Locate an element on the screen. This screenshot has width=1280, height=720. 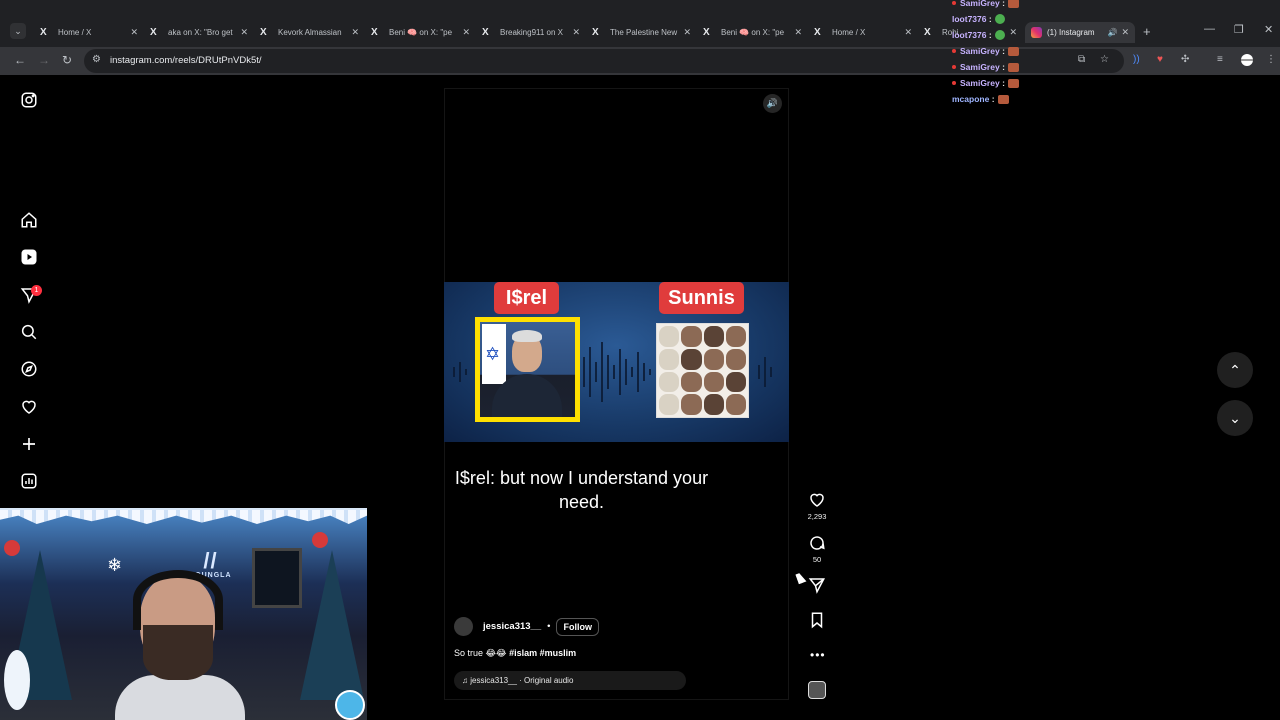
close-window-icon: ✕ is located at coordinates (1268, 29).